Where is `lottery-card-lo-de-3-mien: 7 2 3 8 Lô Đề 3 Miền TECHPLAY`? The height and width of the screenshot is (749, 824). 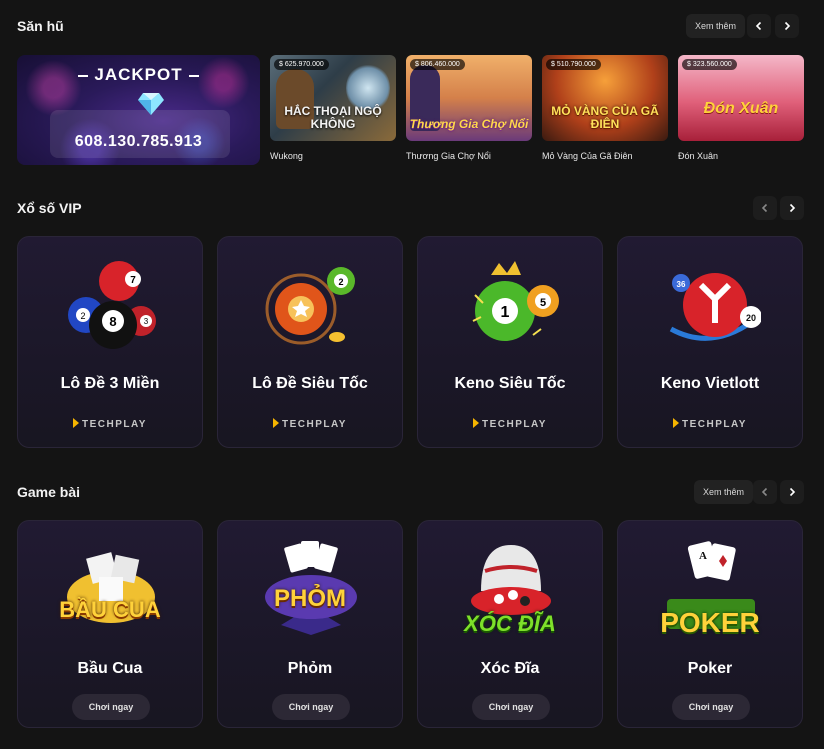 lottery-card-lo-de-3-mien: 7 2 3 8 Lô Đề 3 Miền TECHPLAY is located at coordinates (110, 342).